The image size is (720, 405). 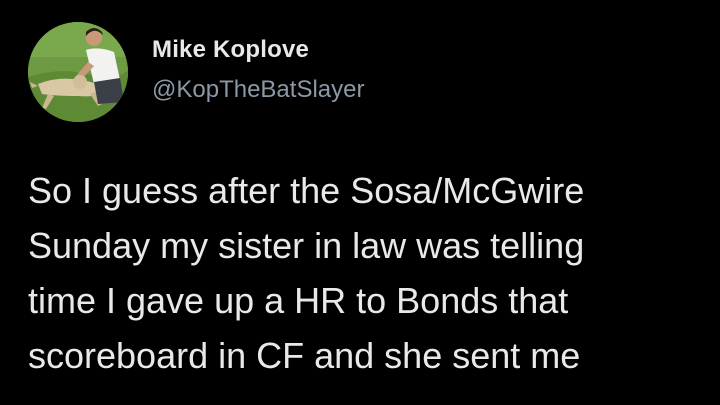 I want to click on tweet-text-line: scoreboard in CF and she sent me, so click(x=304, y=355).